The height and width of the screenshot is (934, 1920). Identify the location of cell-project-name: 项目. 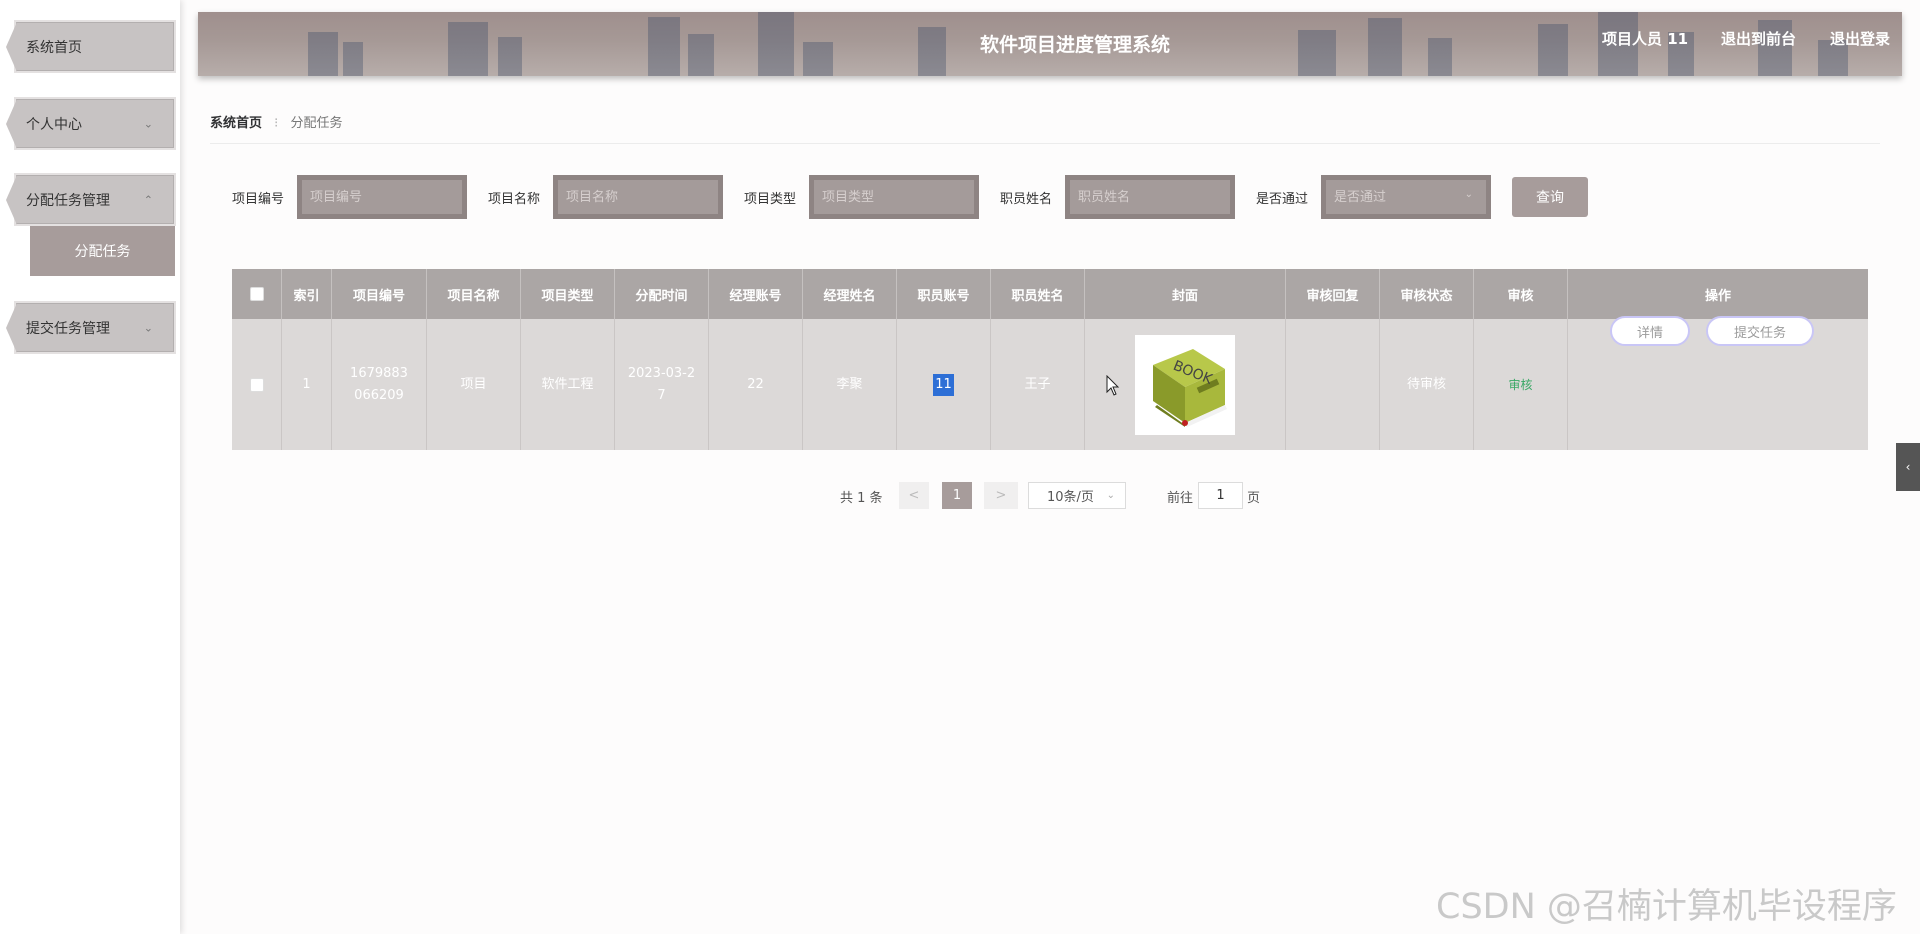
(474, 384).